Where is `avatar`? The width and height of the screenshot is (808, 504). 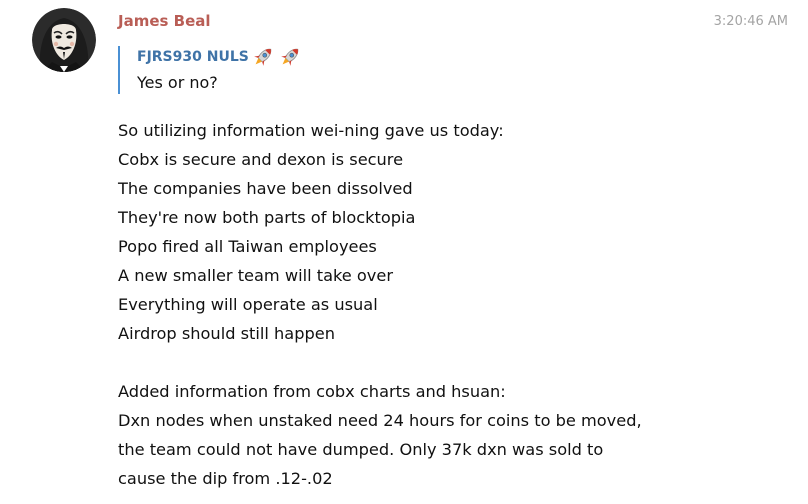
avatar is located at coordinates (64, 40).